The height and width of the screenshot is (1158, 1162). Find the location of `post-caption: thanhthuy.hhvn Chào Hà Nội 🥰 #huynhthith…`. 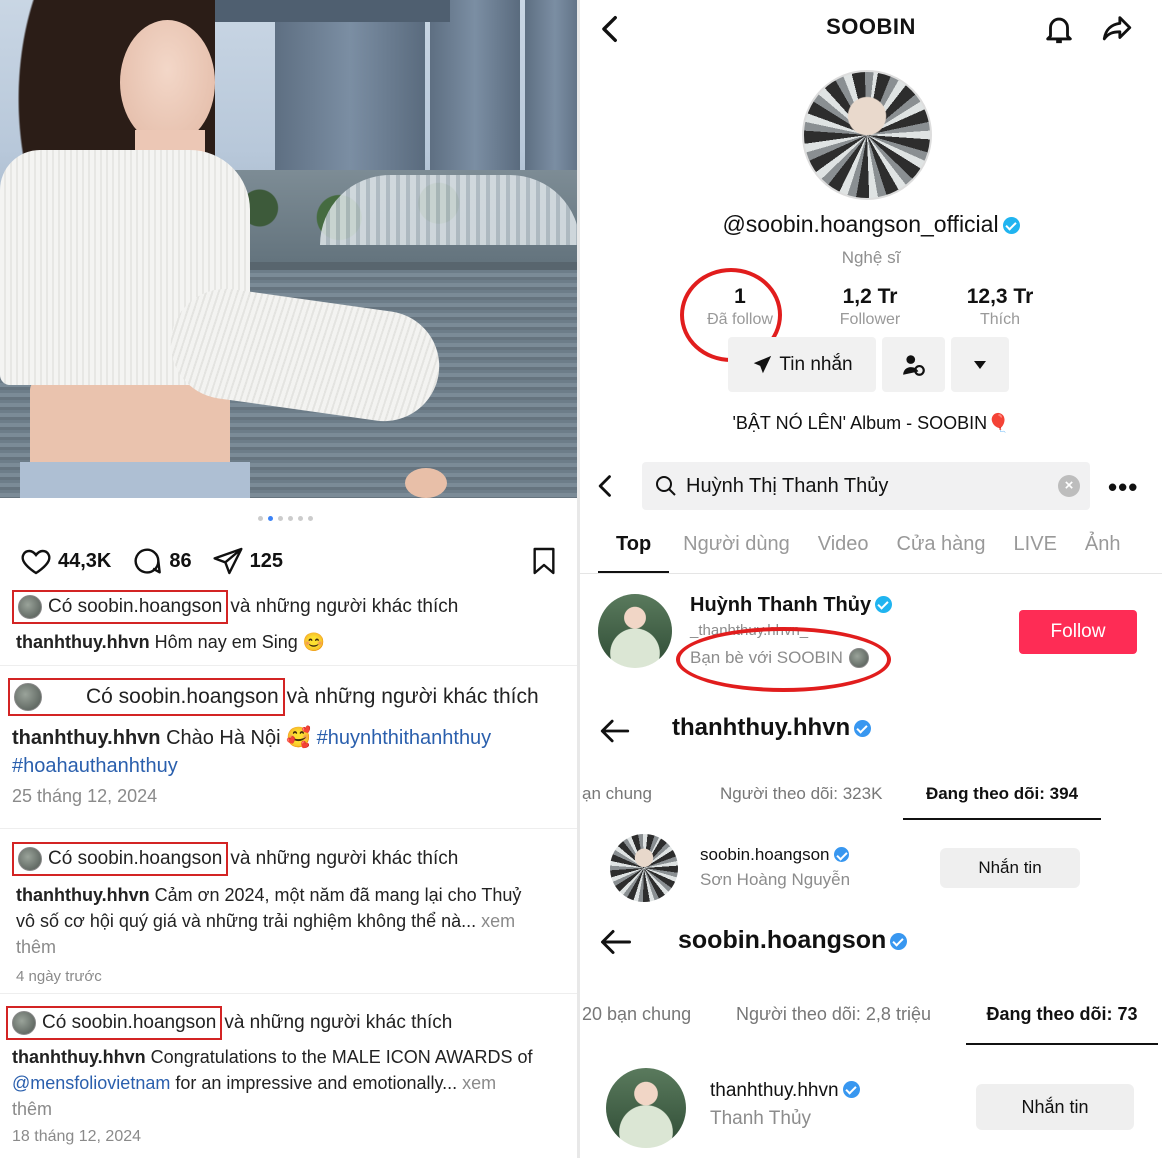

post-caption: thanhthuy.hhvn Chào Hà Nội 🥰 #huynhthith… is located at coordinates (289, 752).